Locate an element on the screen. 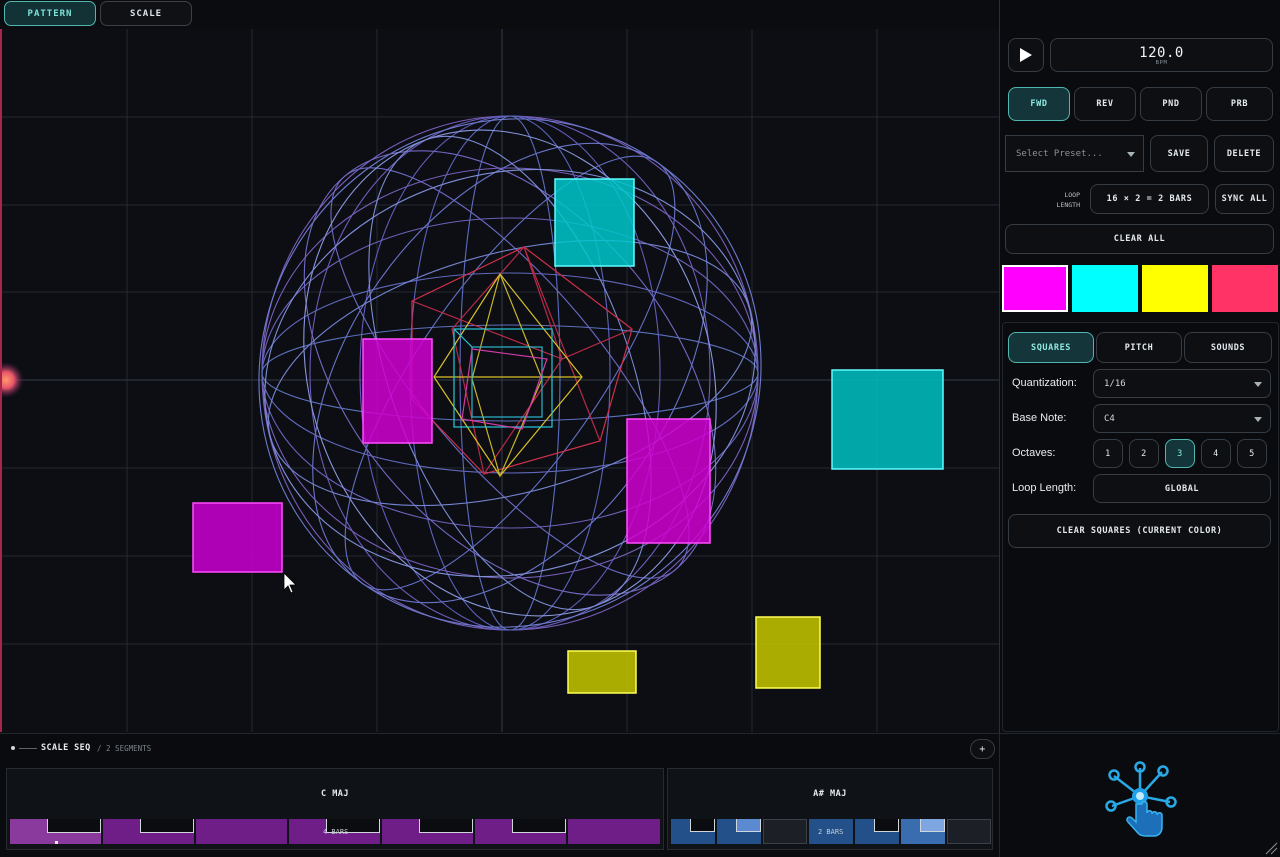  tab-sounds: SOUNDS is located at coordinates (1228, 347).